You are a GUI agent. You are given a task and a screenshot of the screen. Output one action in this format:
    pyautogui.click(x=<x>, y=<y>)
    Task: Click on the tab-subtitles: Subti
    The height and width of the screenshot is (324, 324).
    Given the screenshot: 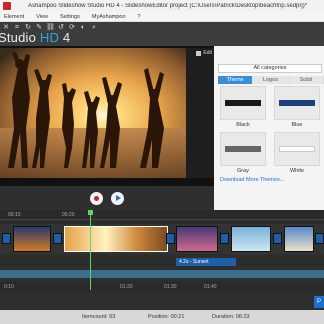 What is the action you would take?
    pyautogui.click(x=306, y=80)
    